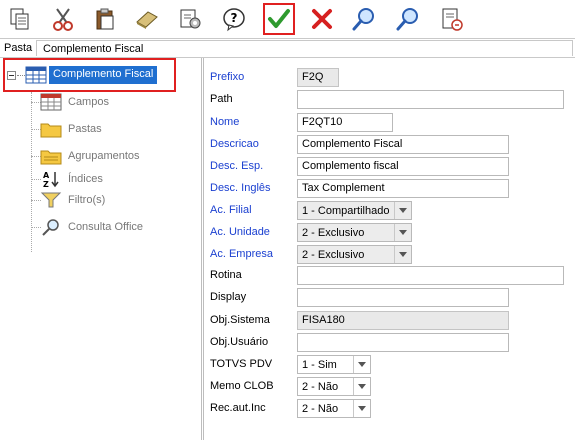 The width and height of the screenshot is (575, 440). I want to click on tree-root-label: Complemento Fiscal, so click(103, 75).